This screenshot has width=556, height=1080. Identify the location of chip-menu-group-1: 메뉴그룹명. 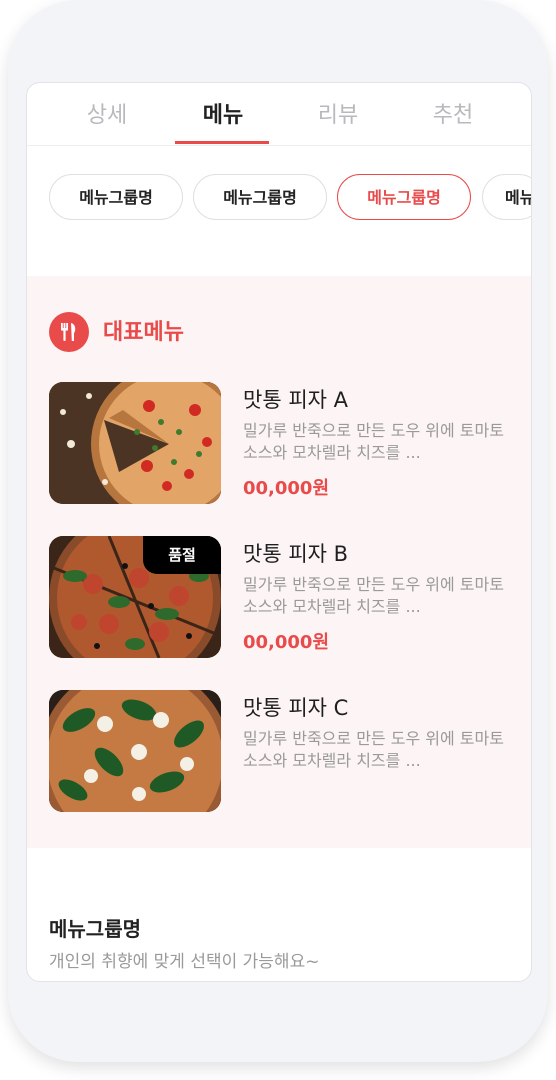
(116, 197).